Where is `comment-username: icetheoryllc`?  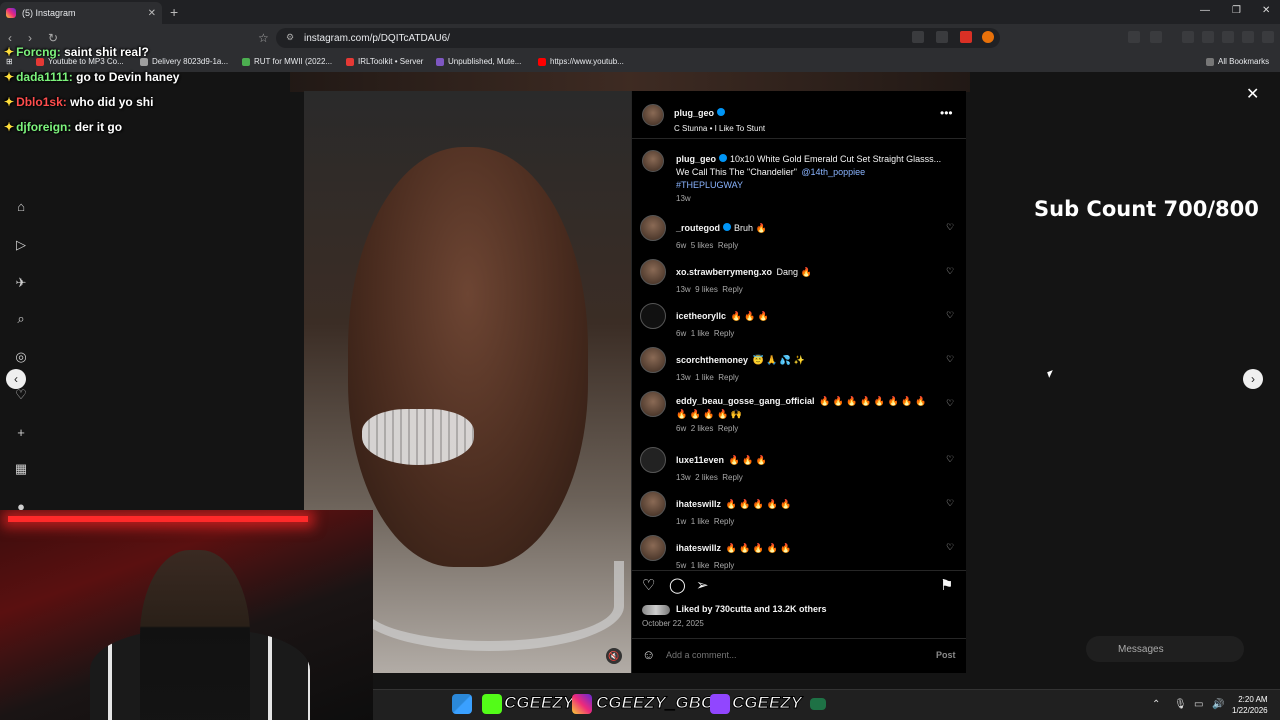
comment-username: icetheoryllc is located at coordinates (701, 316).